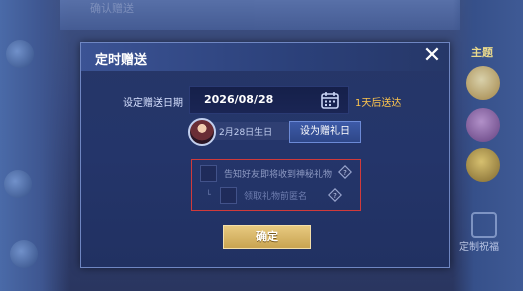  I want to click on custom-blessing-icon, so click(484, 225).